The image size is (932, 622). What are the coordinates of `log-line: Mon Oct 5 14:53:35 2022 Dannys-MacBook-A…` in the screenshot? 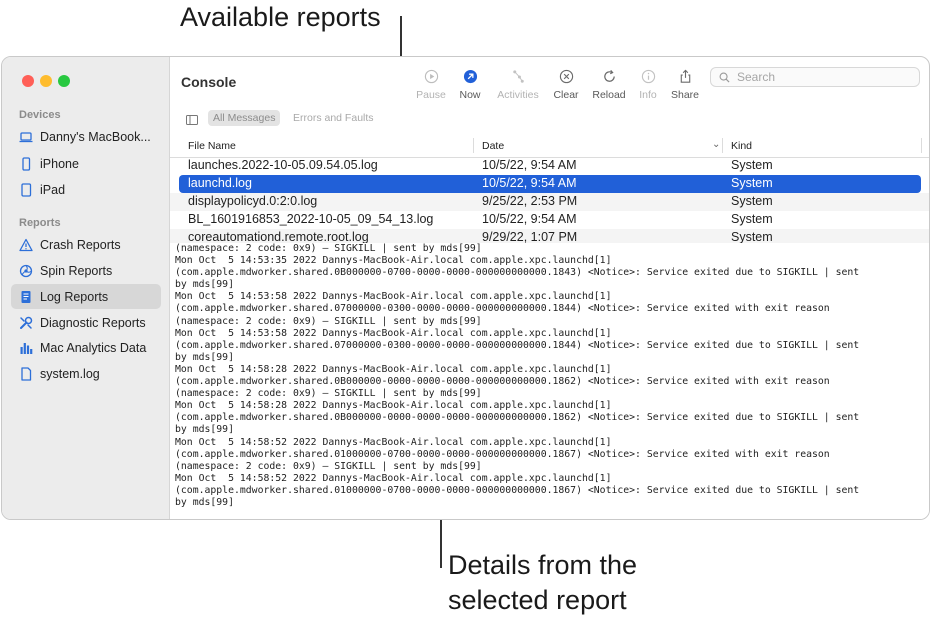 It's located at (393, 261).